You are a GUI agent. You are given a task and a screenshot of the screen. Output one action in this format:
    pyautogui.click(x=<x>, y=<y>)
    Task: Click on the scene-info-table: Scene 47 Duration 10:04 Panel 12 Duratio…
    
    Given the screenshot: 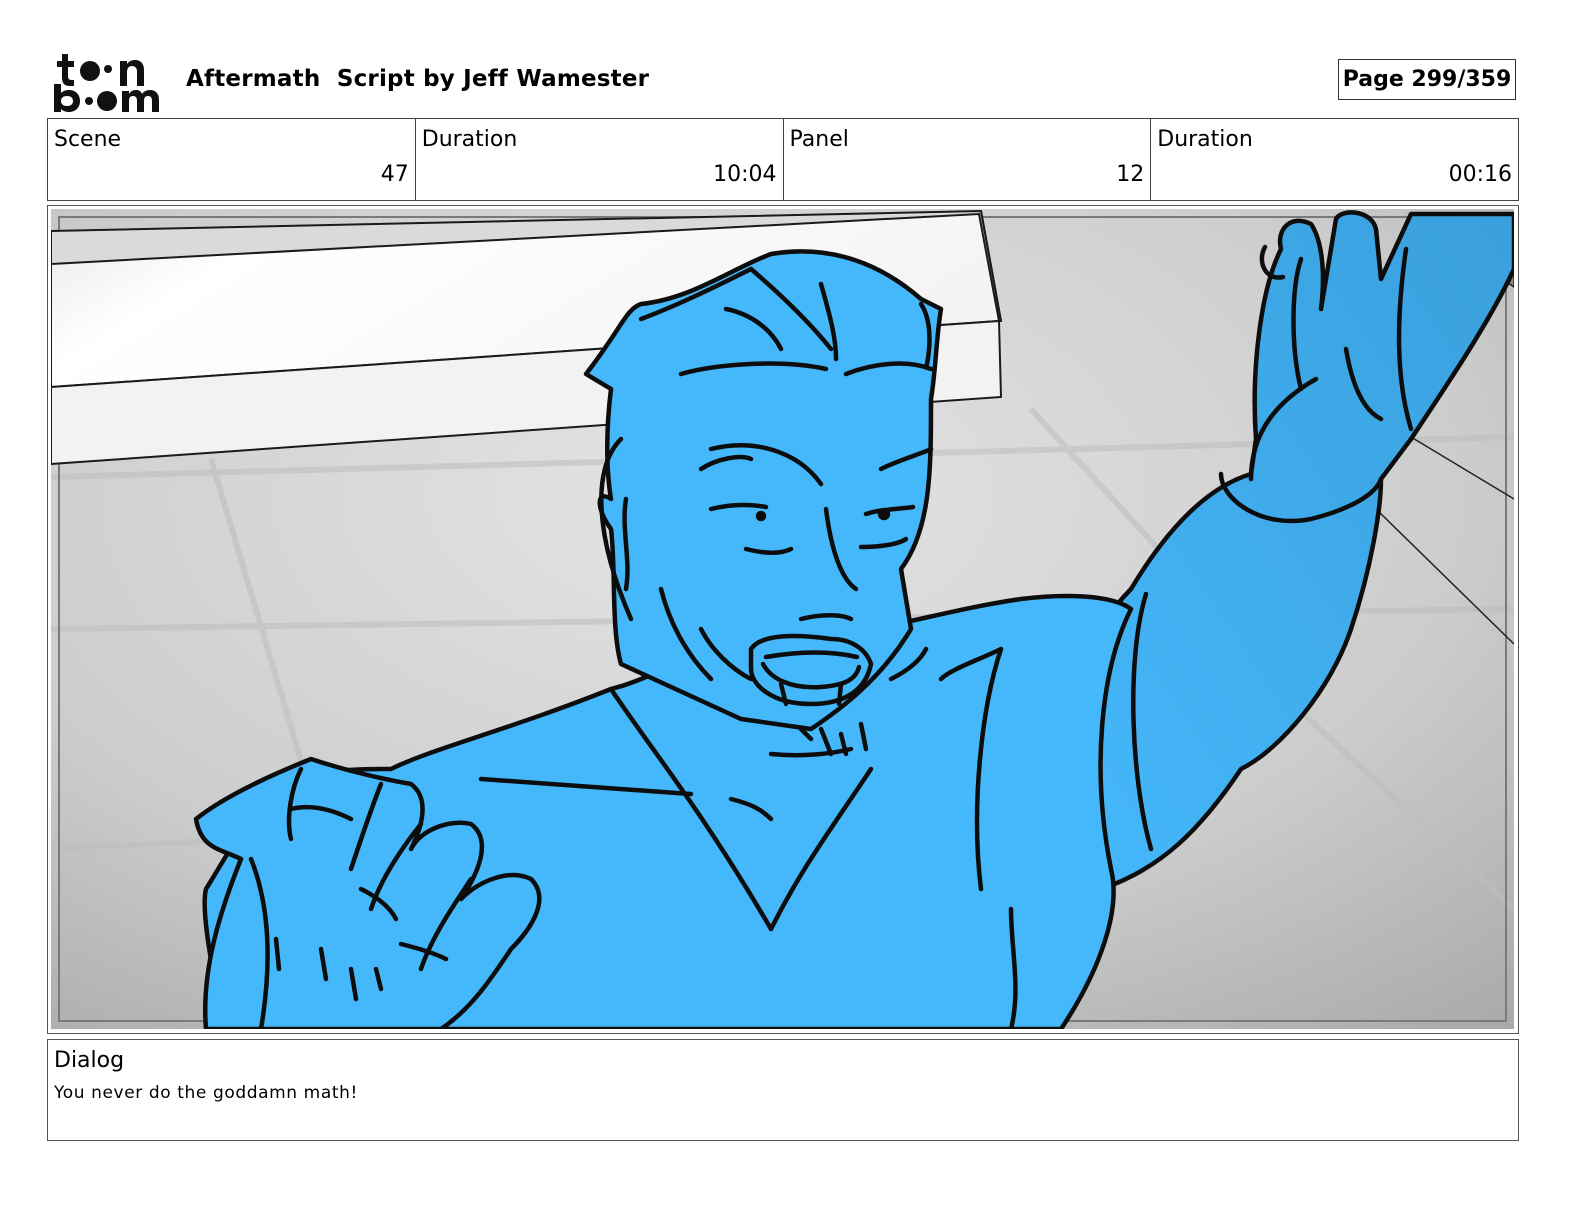 What is the action you would take?
    pyautogui.click(x=783, y=159)
    